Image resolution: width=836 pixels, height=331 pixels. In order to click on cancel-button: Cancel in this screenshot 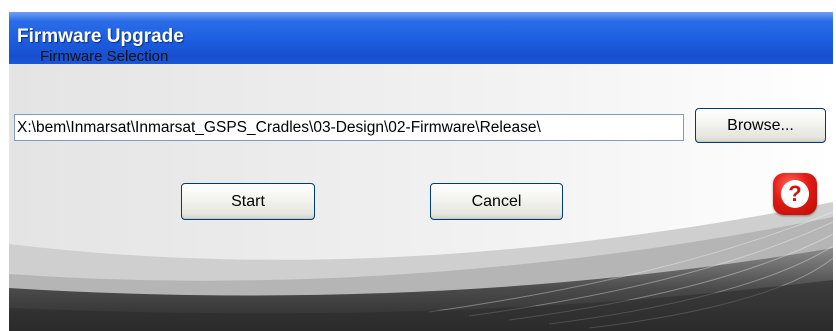, I will do `click(496, 201)`.